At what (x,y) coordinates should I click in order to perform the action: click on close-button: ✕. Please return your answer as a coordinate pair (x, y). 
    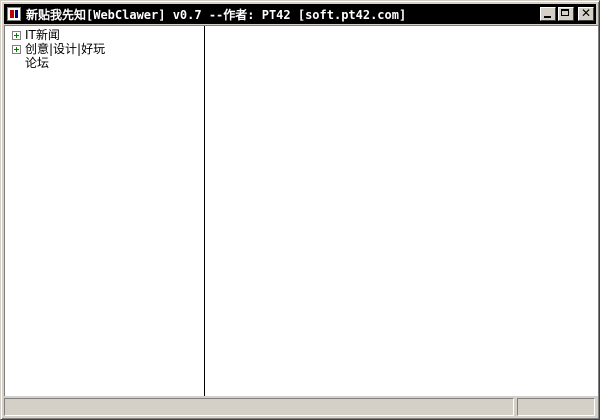
    Looking at the image, I should click on (586, 13).